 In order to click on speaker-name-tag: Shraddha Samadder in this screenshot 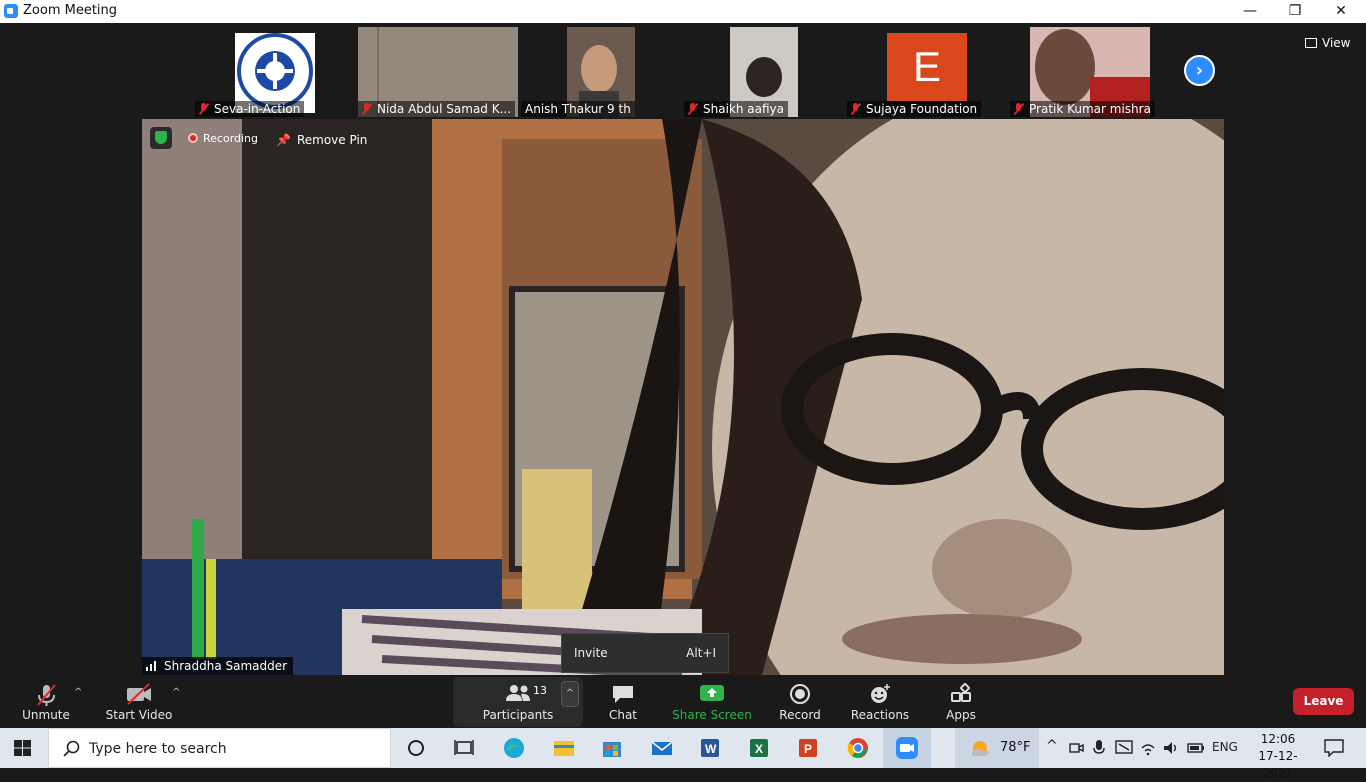, I will do `click(218, 666)`.